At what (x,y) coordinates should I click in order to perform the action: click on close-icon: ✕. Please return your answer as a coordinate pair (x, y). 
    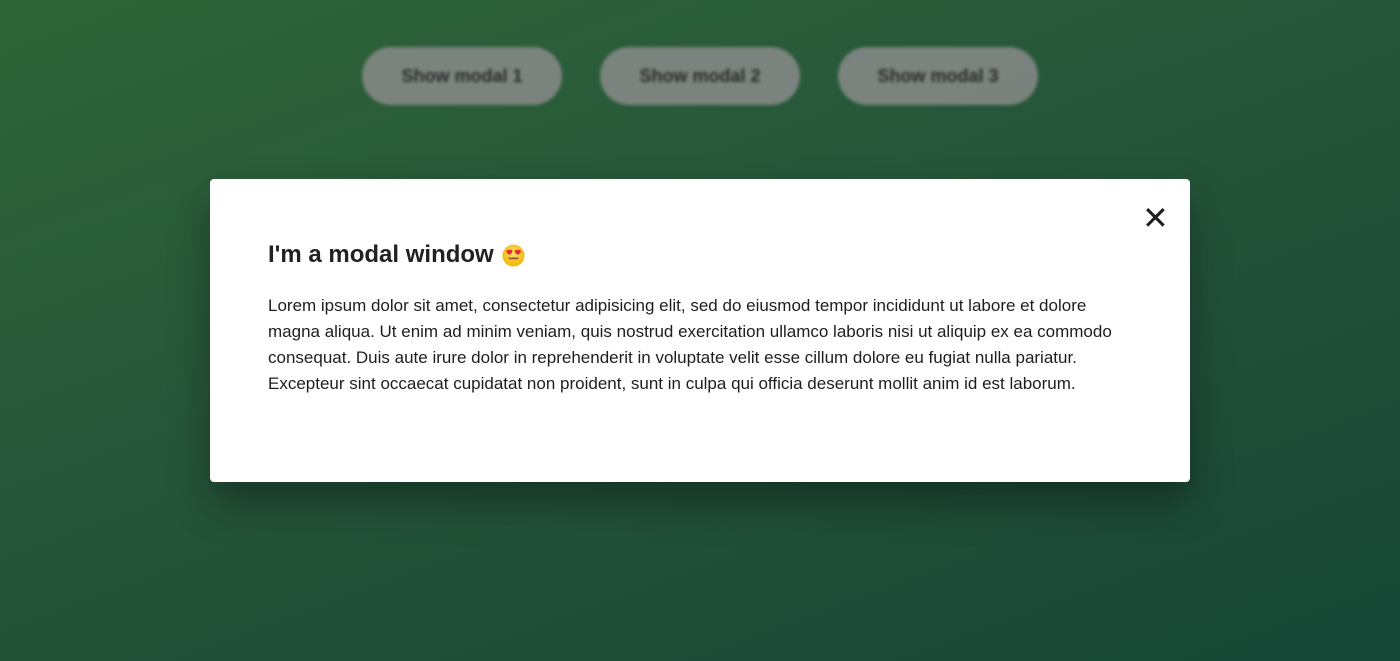
    Looking at the image, I should click on (1155, 218).